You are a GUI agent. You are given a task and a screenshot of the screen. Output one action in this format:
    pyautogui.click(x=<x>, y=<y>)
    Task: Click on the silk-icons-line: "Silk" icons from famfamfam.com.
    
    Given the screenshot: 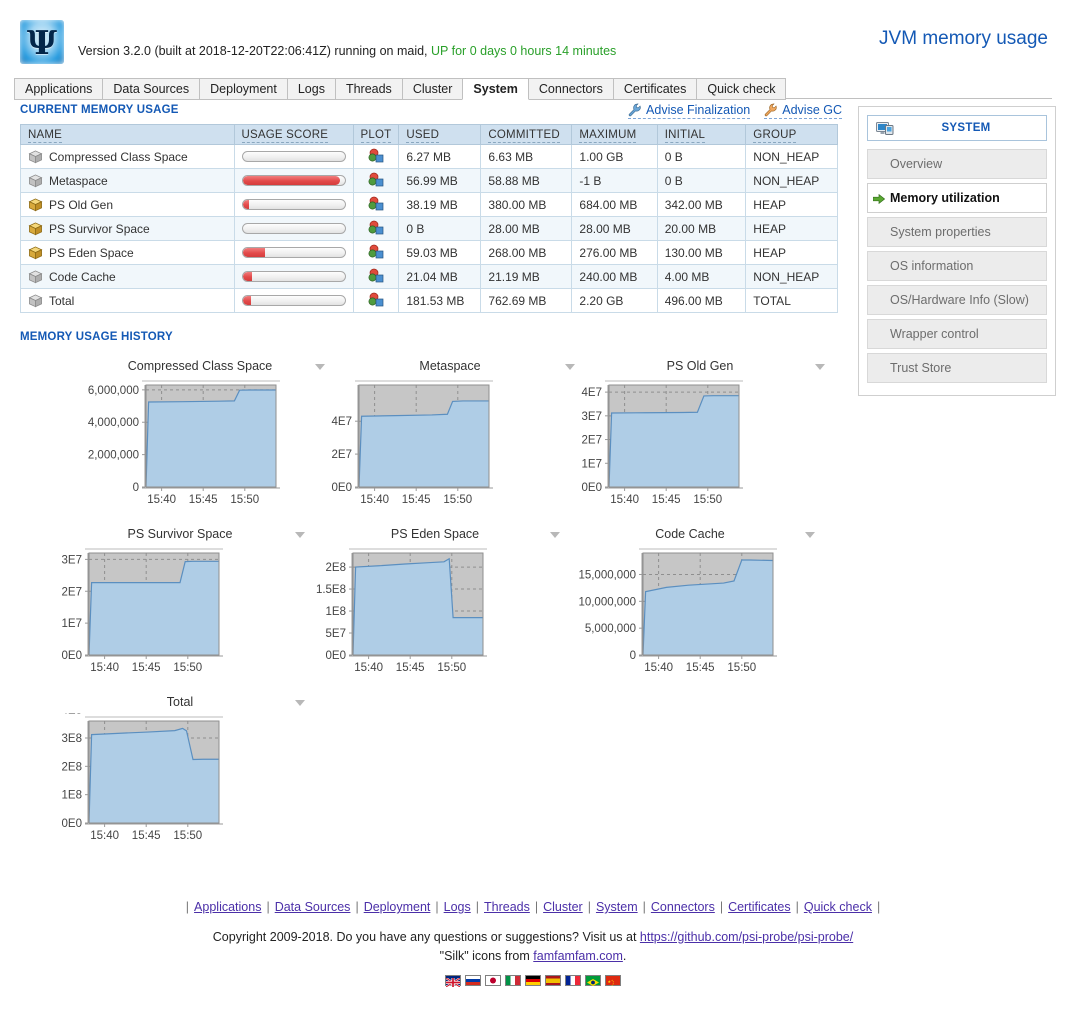 What is the action you would take?
    pyautogui.click(x=533, y=956)
    